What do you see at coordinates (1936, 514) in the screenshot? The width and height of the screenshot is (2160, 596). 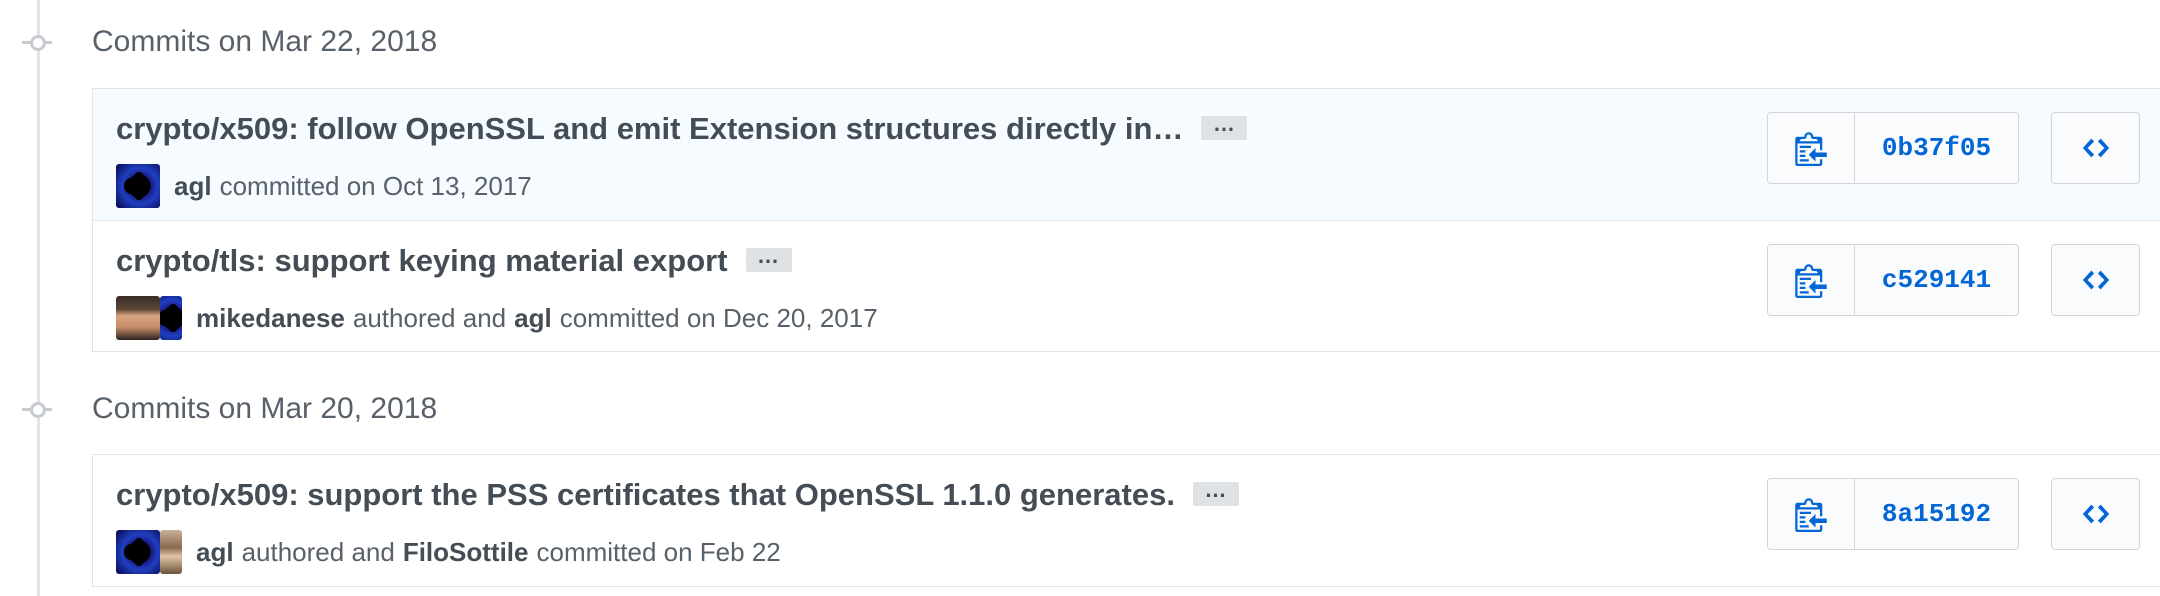 I see `commit-sha-link: 8a15192` at bounding box center [1936, 514].